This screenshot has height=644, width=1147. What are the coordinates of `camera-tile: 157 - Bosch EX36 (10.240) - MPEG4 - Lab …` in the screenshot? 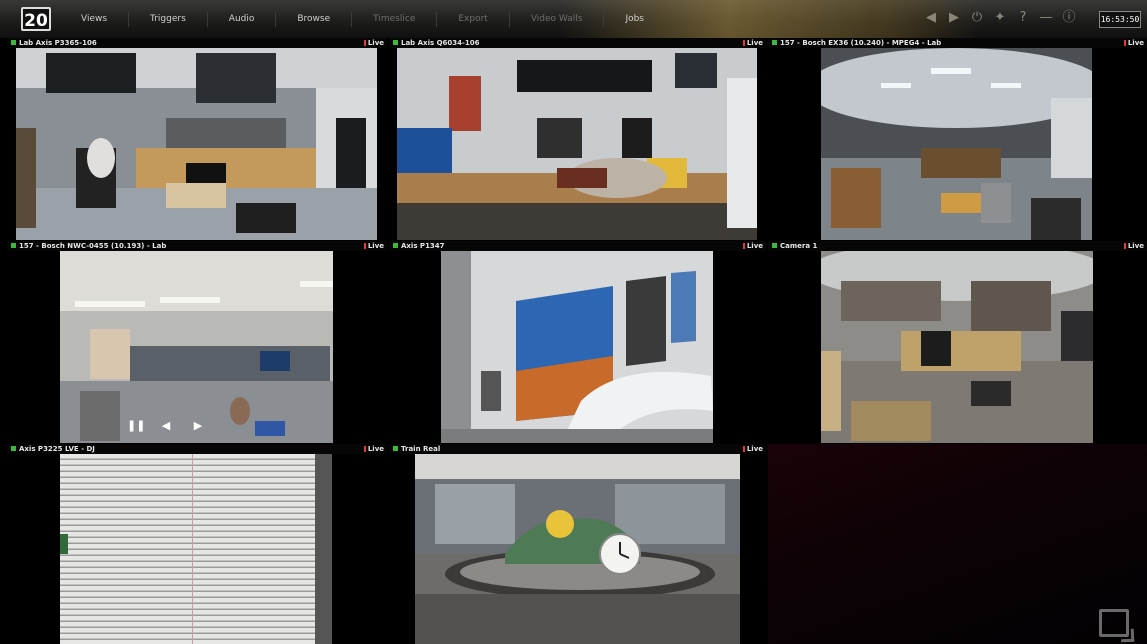 It's located at (957, 139).